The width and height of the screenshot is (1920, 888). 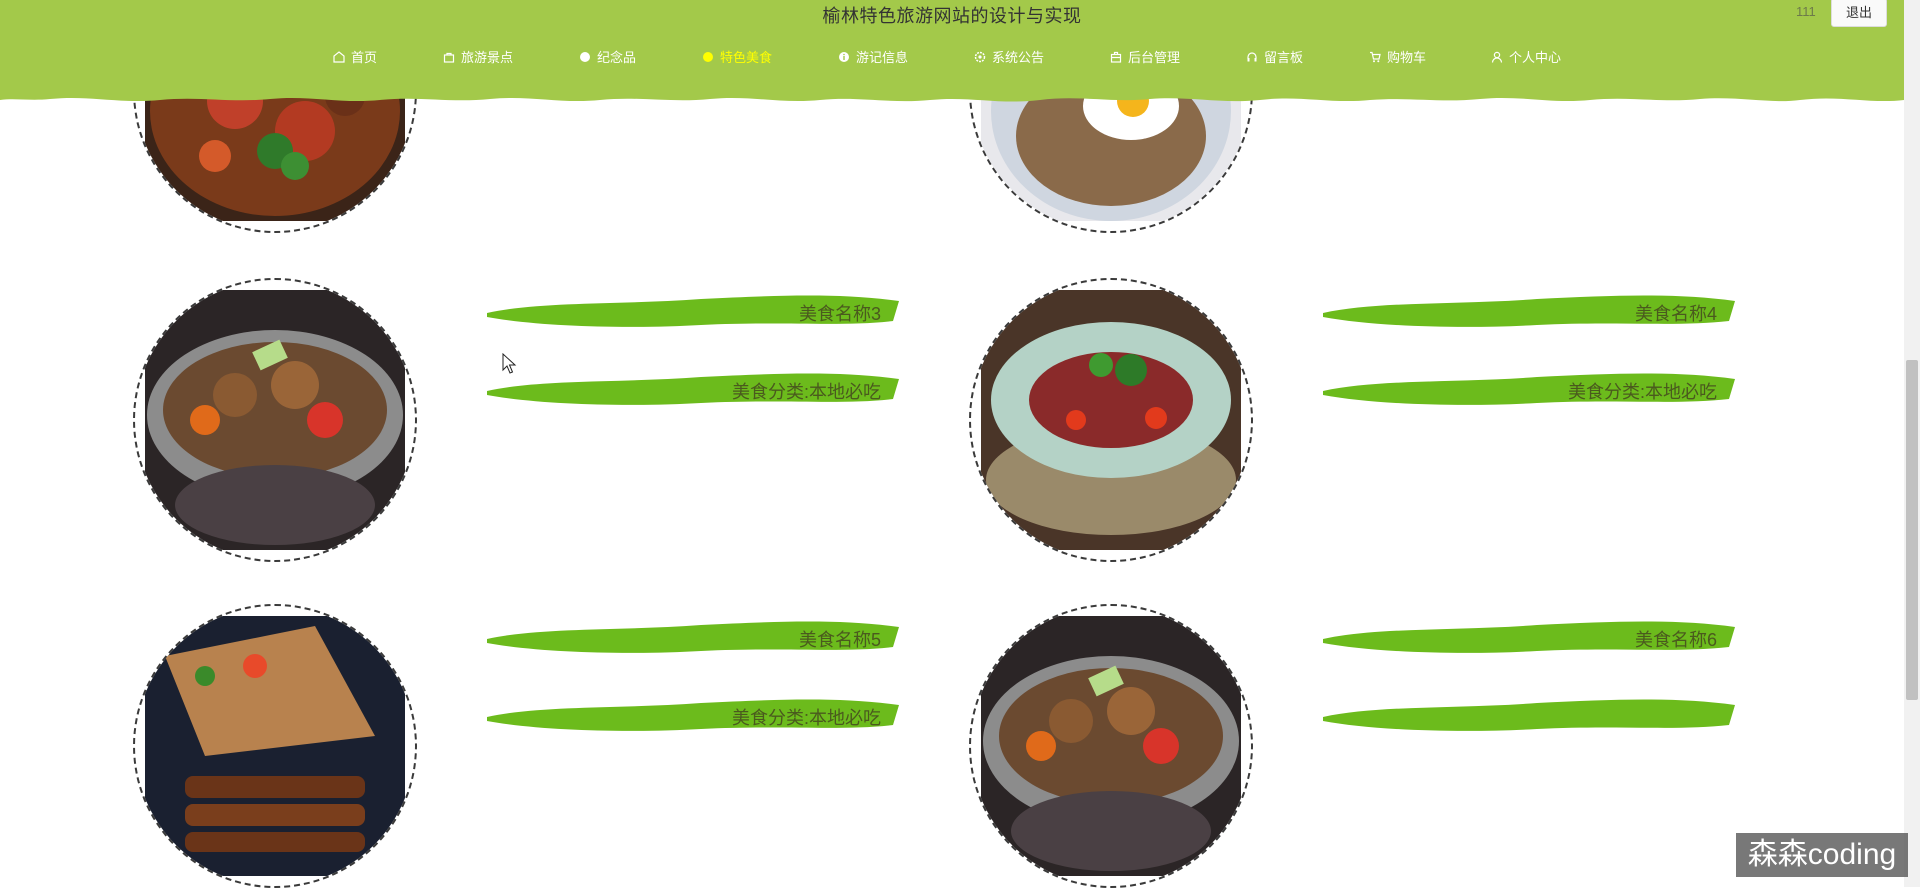 I want to click on nav-label: 游记信息, so click(x=882, y=57).